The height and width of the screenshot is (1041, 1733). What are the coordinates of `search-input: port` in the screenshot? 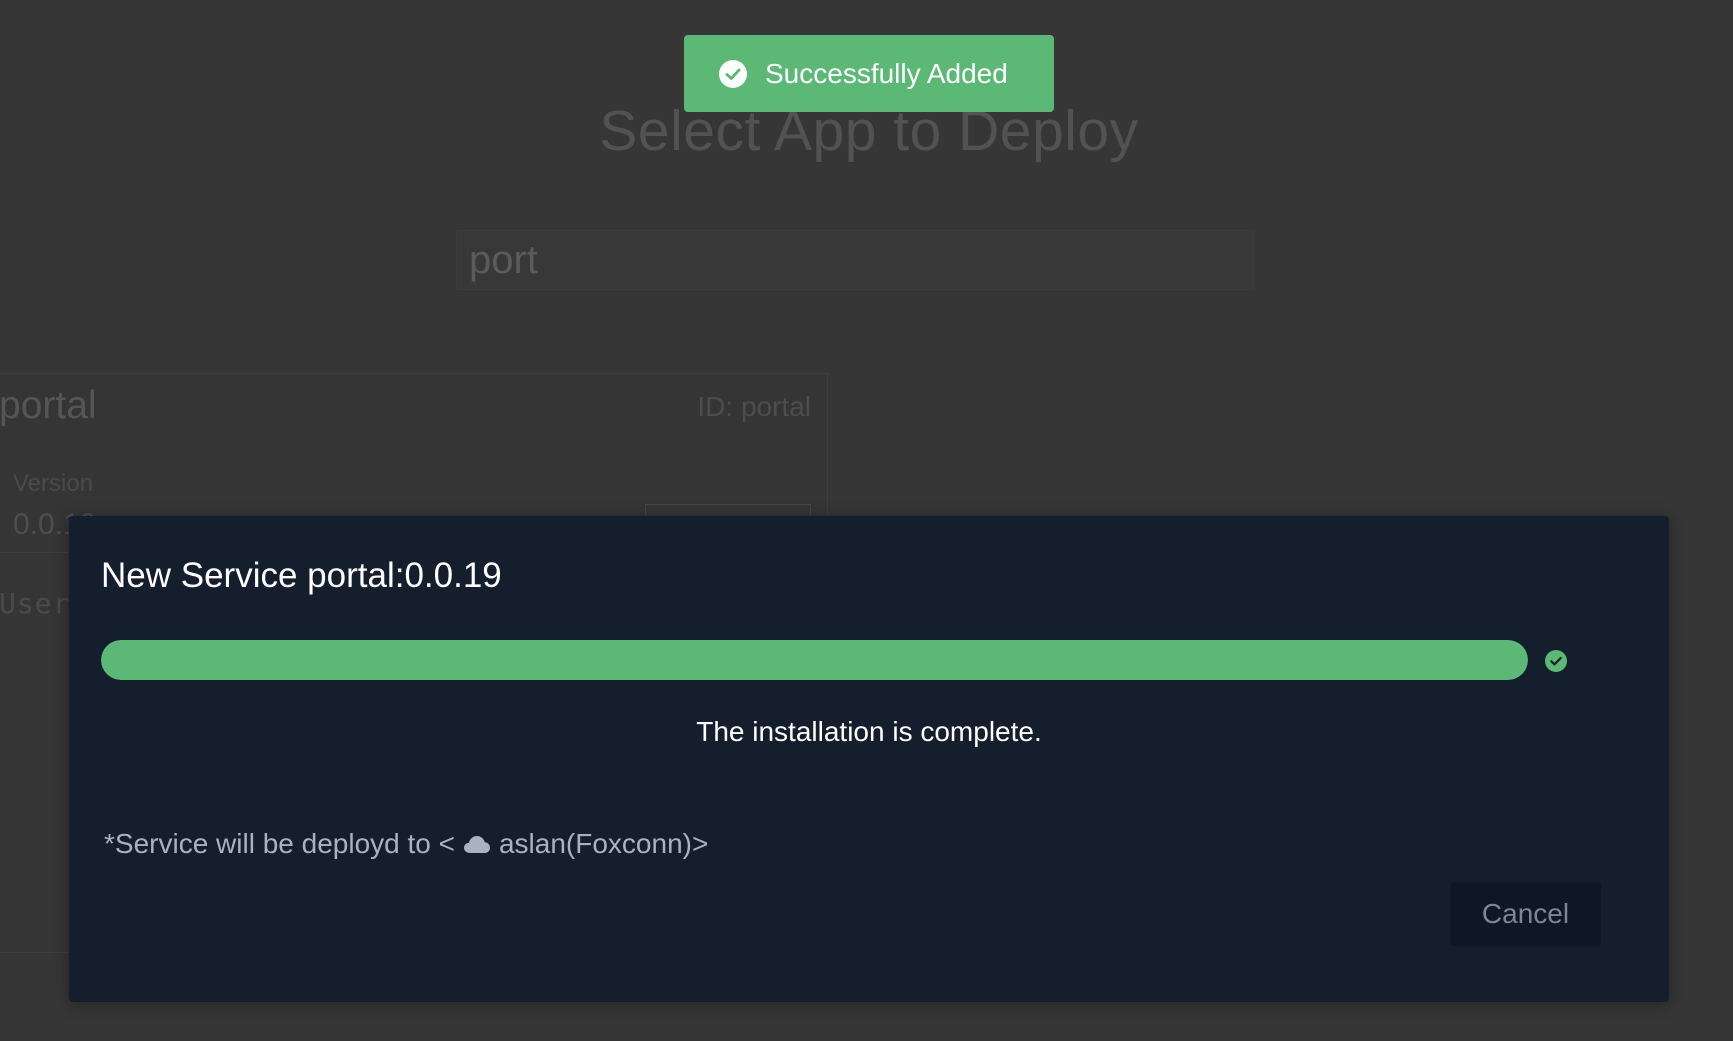 It's located at (855, 260).